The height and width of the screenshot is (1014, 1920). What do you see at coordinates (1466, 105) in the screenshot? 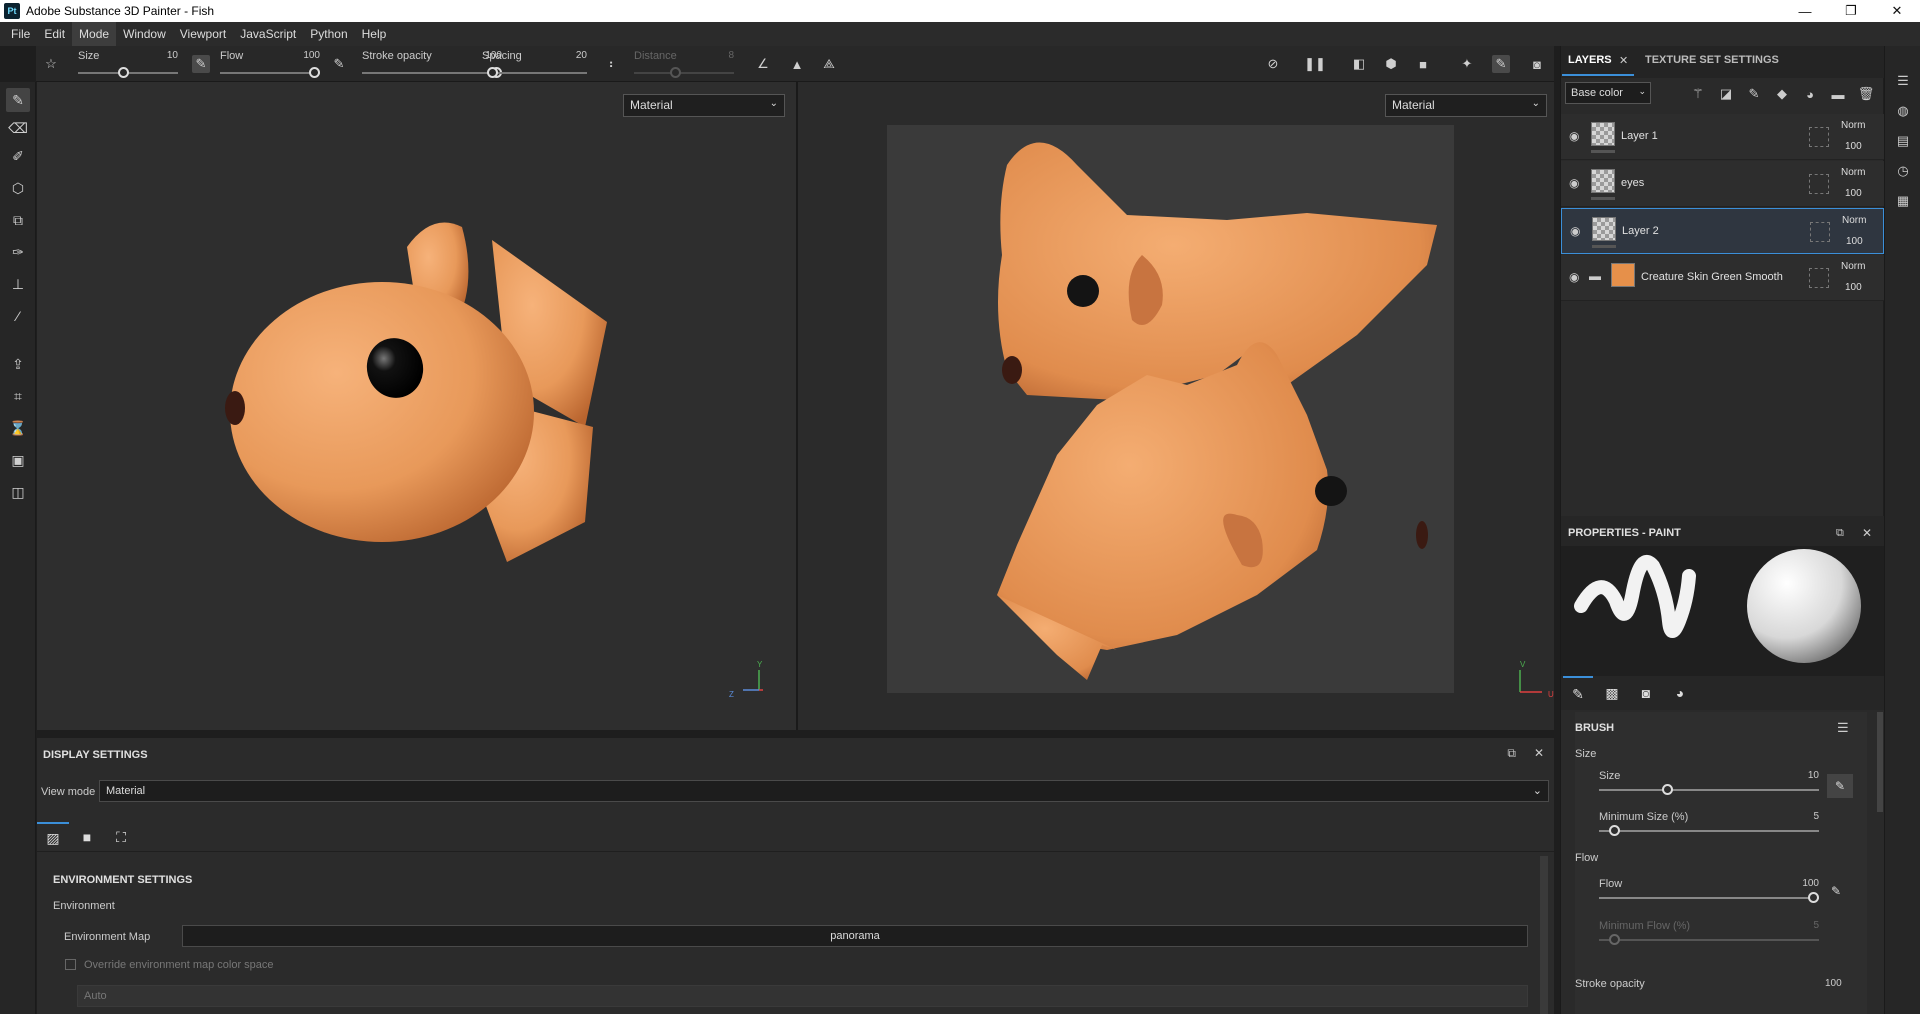
I see `viewport-2d-mode-select: Material ⌄` at bounding box center [1466, 105].